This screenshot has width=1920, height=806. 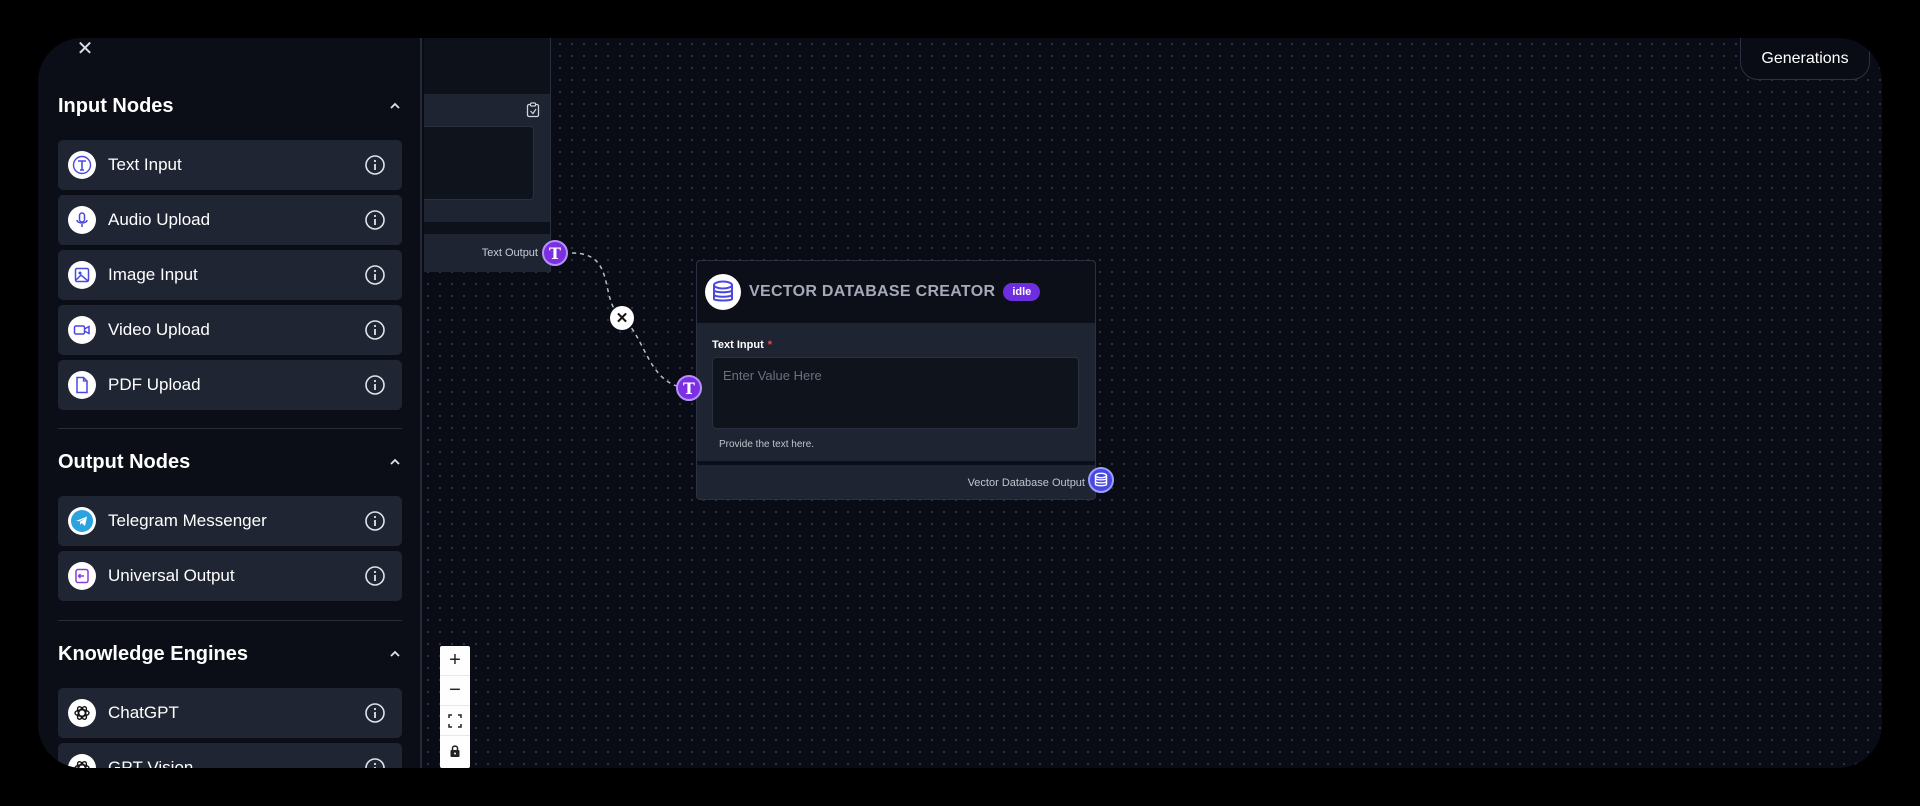 I want to click on section-input-nodes: Input Nodes, so click(x=230, y=106).